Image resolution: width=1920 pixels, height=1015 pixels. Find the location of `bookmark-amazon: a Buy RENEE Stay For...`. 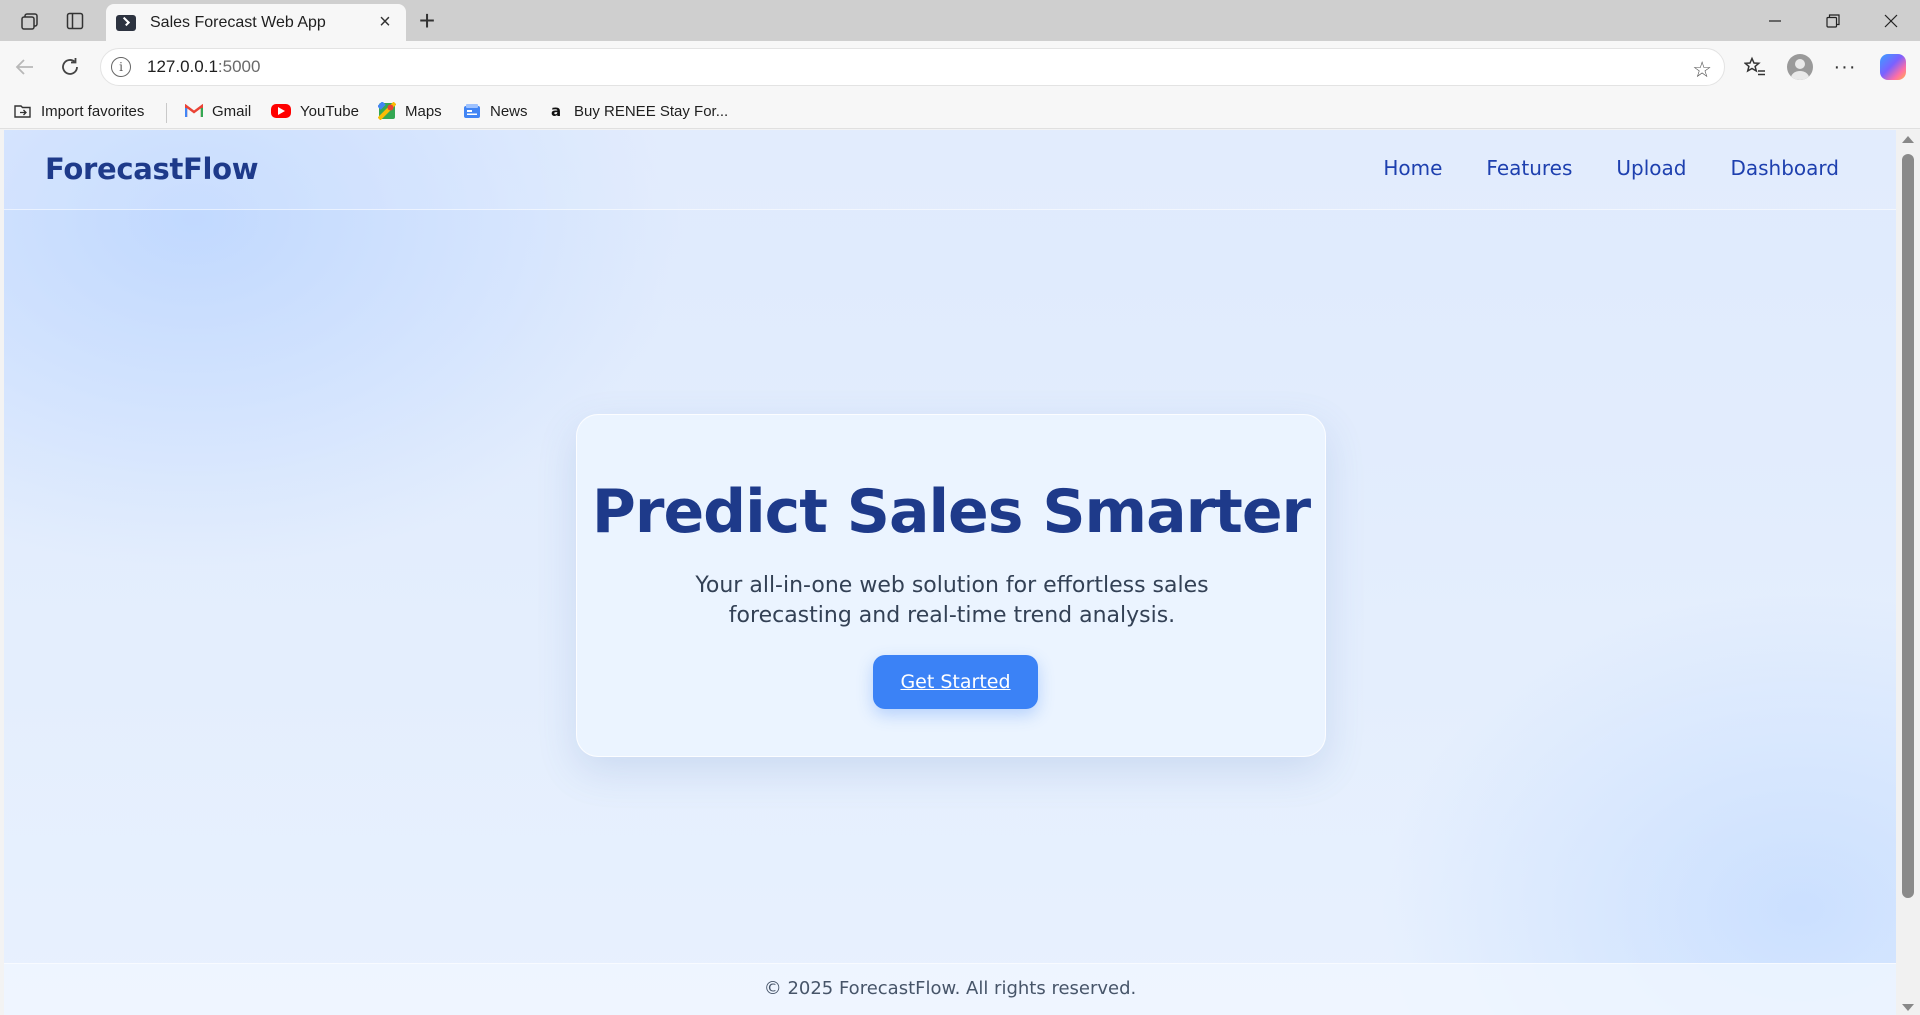

bookmark-amazon: a Buy RENEE Stay For... is located at coordinates (637, 111).